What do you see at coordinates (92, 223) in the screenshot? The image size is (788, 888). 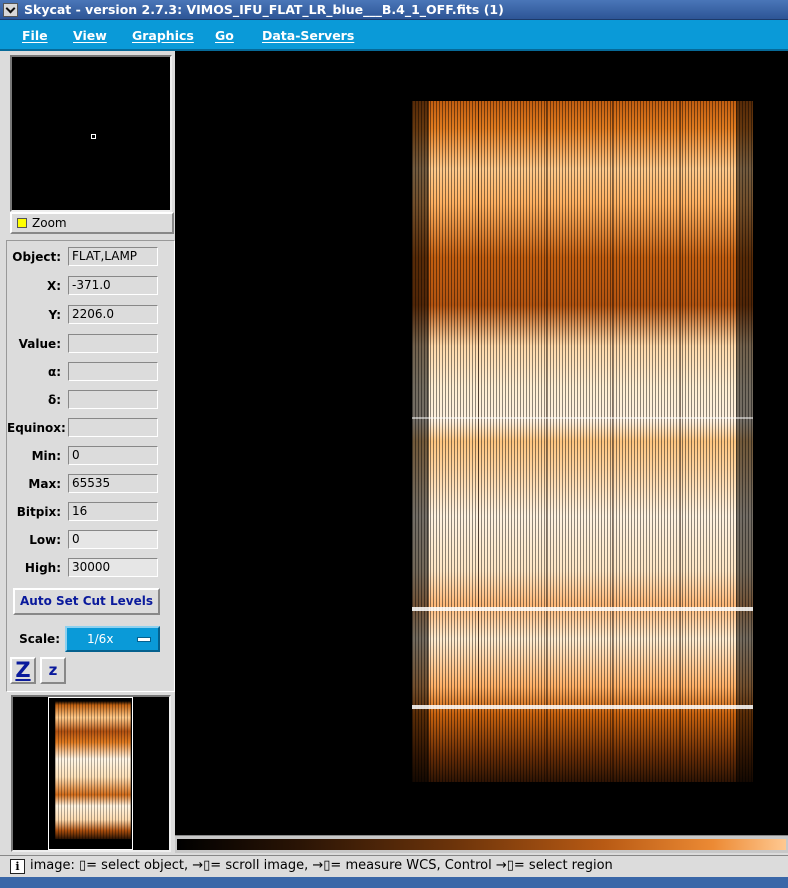 I see `zoom-toggle-button: Zoom` at bounding box center [92, 223].